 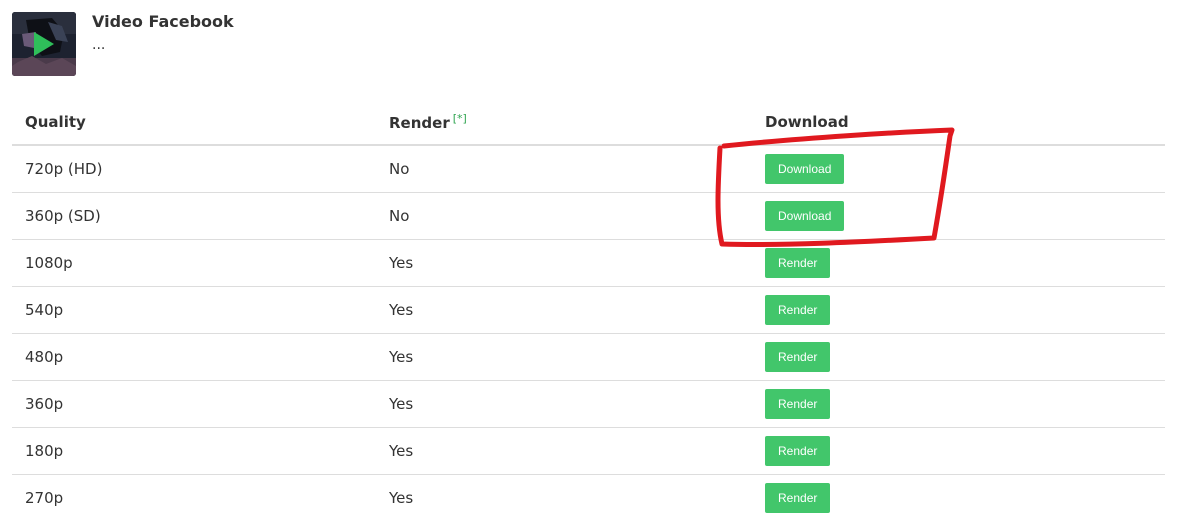 I want to click on table-row: 360p (SD) No Download, so click(x=588, y=216).